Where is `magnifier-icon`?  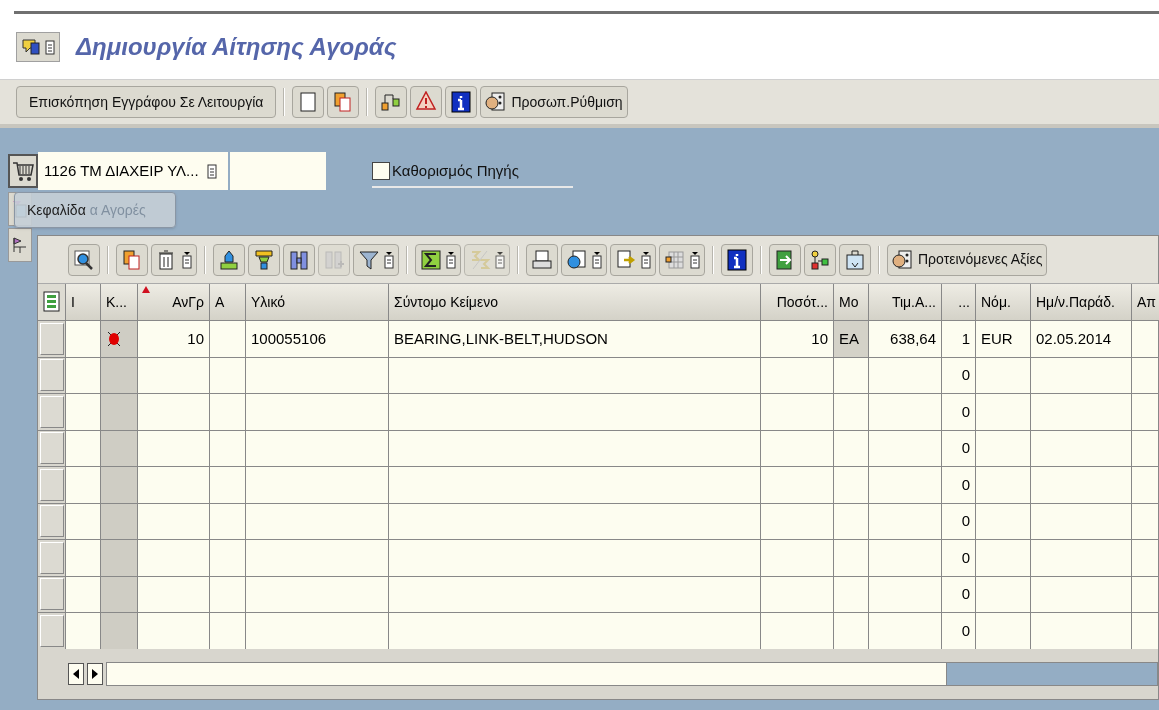 magnifier-icon is located at coordinates (84, 259).